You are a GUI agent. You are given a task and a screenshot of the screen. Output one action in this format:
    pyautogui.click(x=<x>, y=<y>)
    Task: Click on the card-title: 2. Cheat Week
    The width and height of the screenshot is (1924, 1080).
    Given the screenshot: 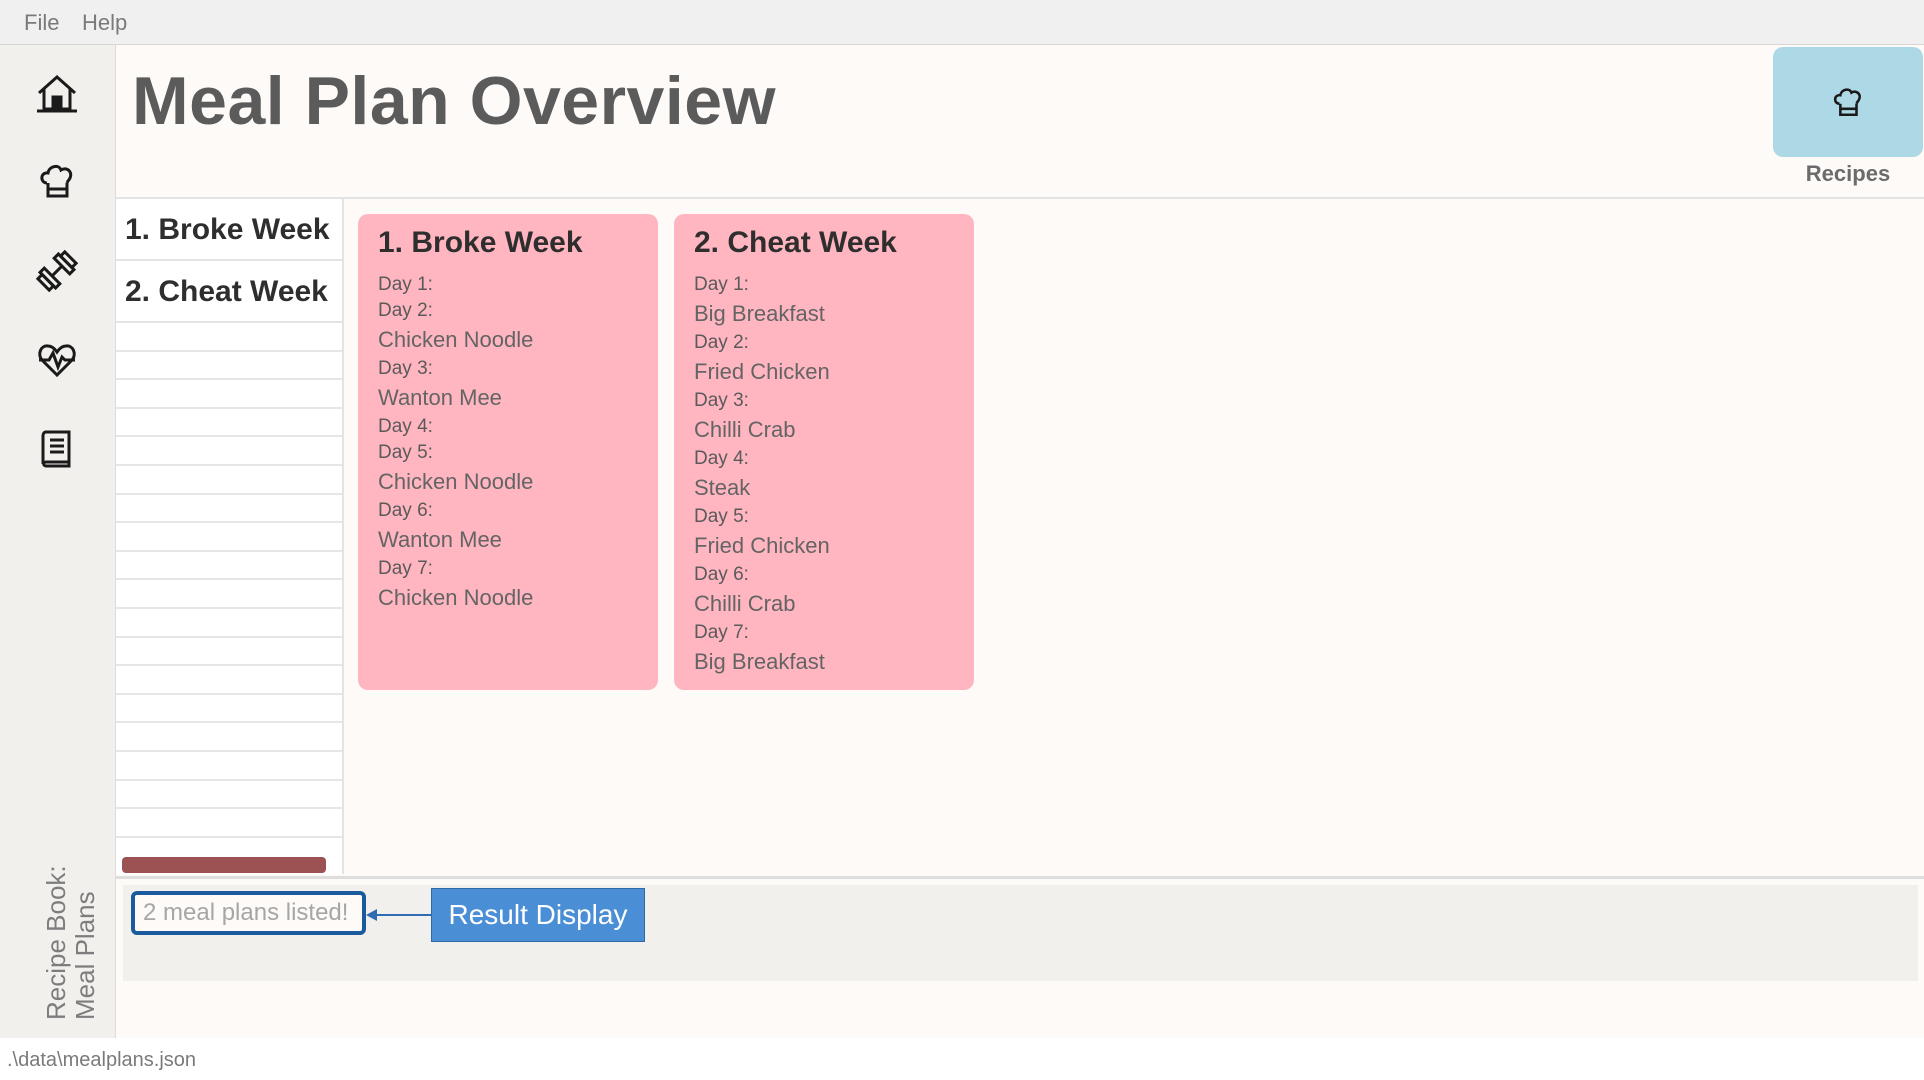 What is the action you would take?
    pyautogui.click(x=795, y=242)
    